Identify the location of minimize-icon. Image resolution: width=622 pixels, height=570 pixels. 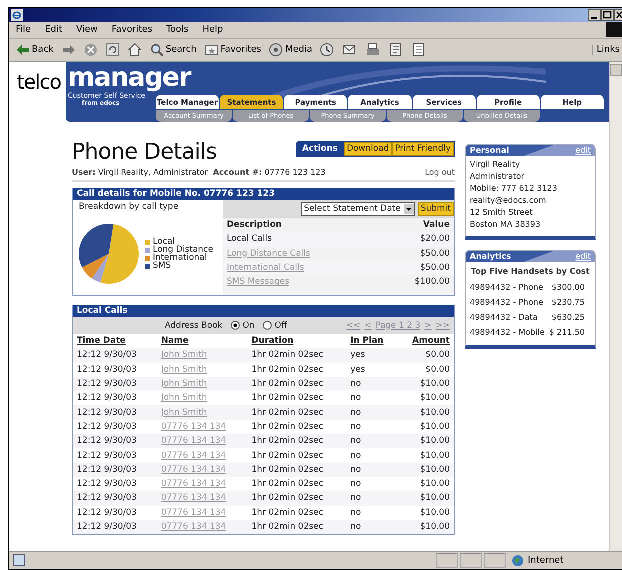
(594, 15).